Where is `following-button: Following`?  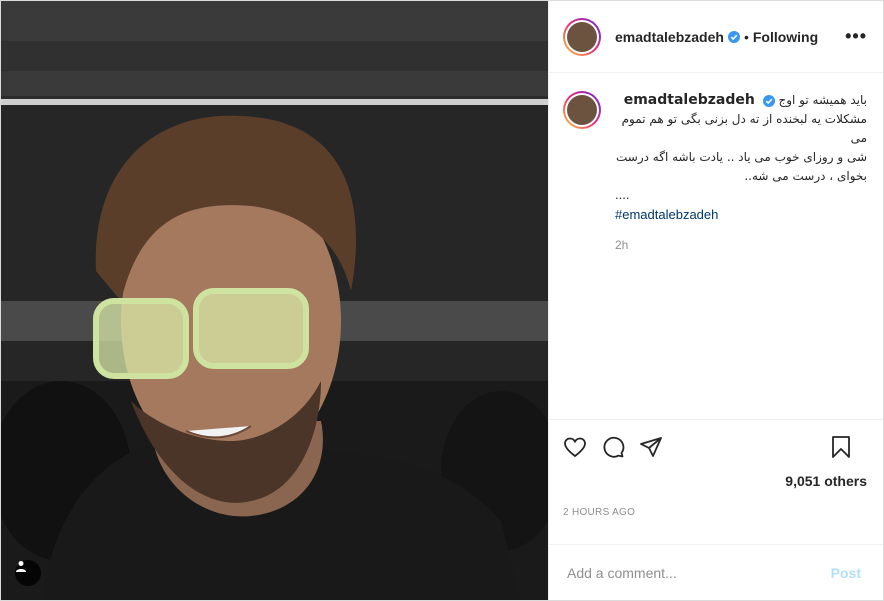 following-button: Following is located at coordinates (785, 37).